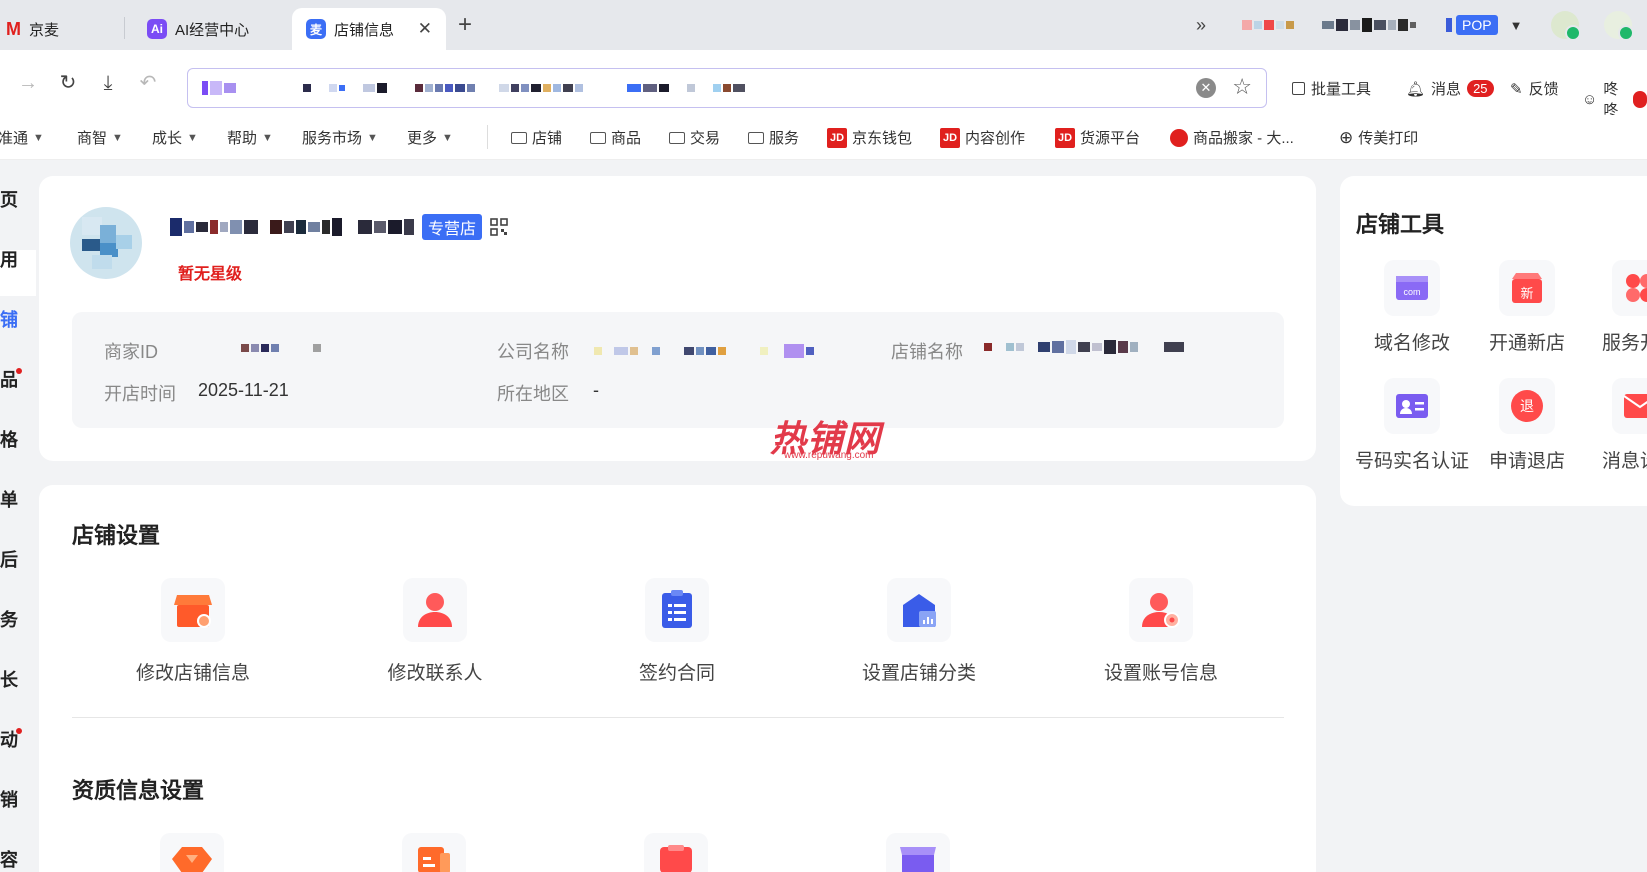 This screenshot has width=1647, height=872. I want to click on menu-shangzhi: 商智 ▼, so click(100, 137).